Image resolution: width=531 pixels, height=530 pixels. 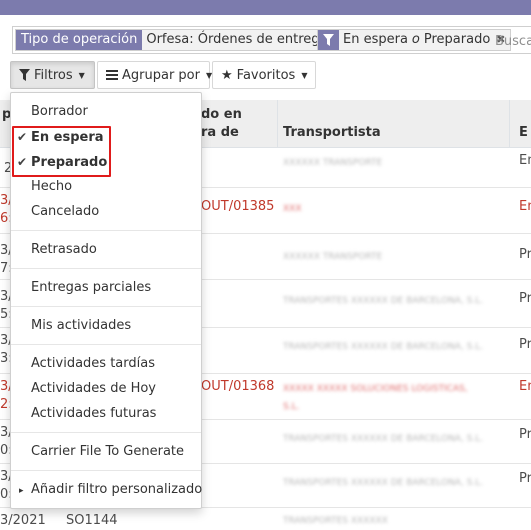 I want to click on filter-item-borrador: Borrador, so click(x=106, y=112).